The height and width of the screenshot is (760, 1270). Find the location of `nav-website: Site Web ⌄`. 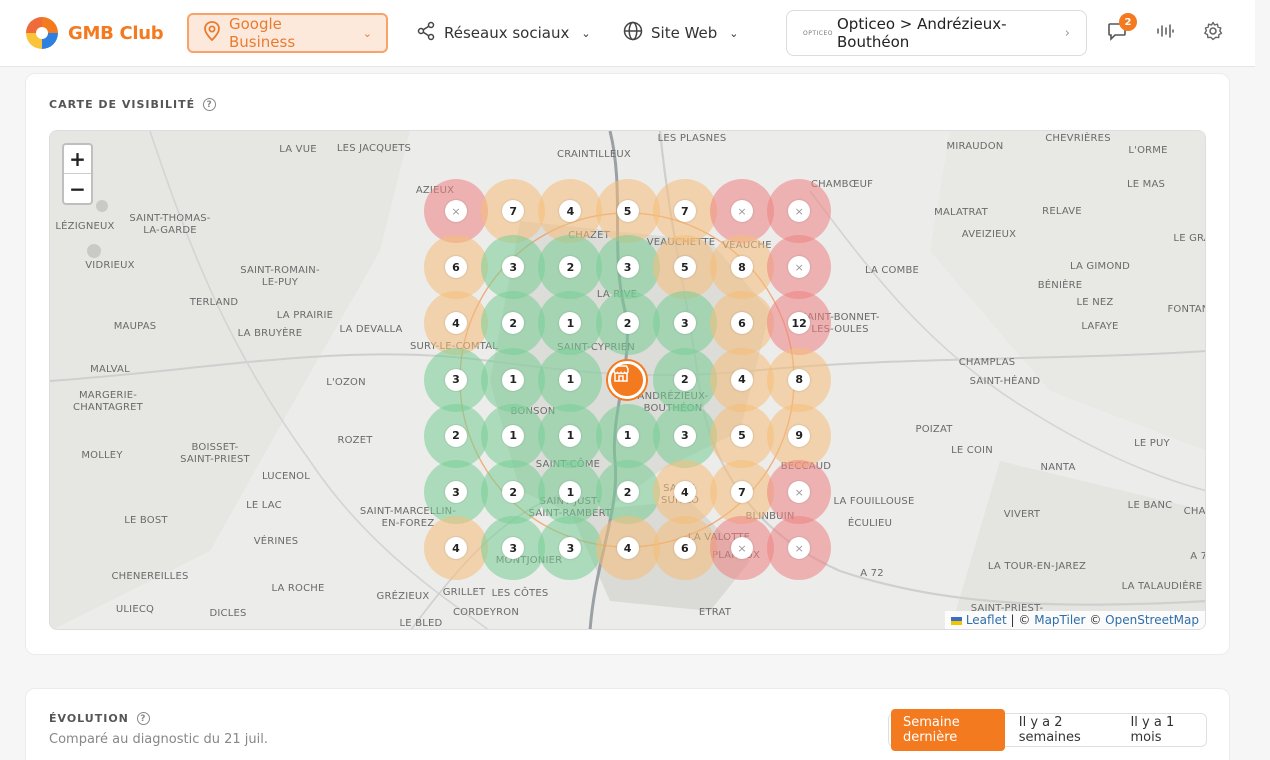

nav-website: Site Web ⌄ is located at coordinates (681, 33).